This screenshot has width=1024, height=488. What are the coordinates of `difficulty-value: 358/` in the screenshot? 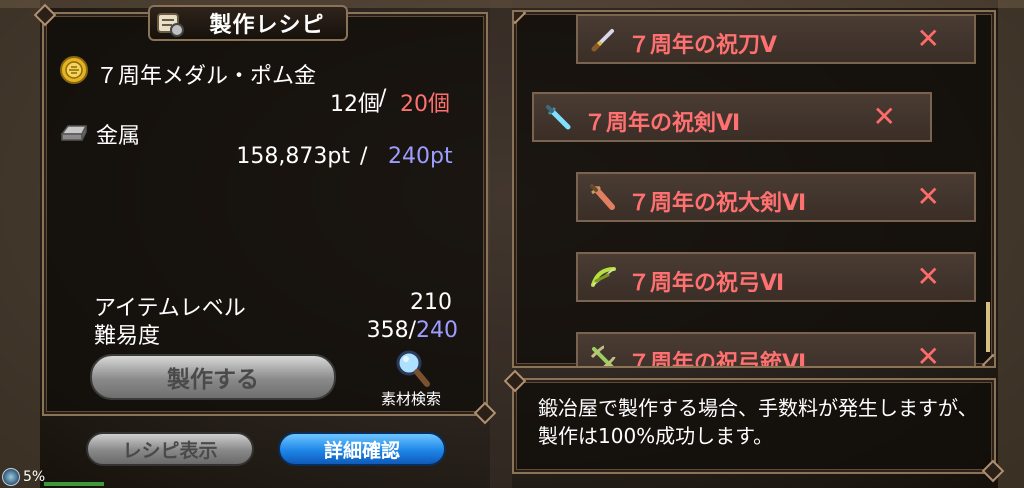 It's located at (391, 330).